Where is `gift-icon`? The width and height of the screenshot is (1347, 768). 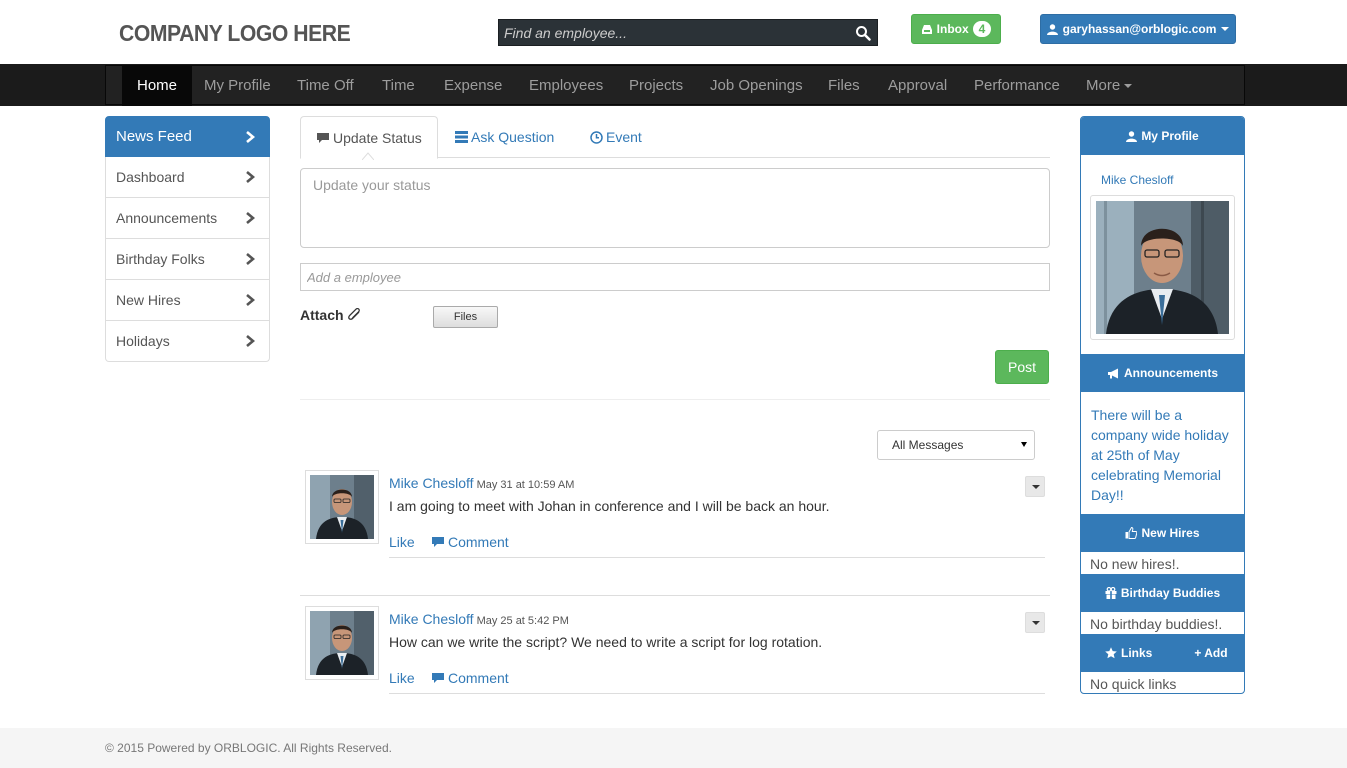
gift-icon is located at coordinates (1111, 593).